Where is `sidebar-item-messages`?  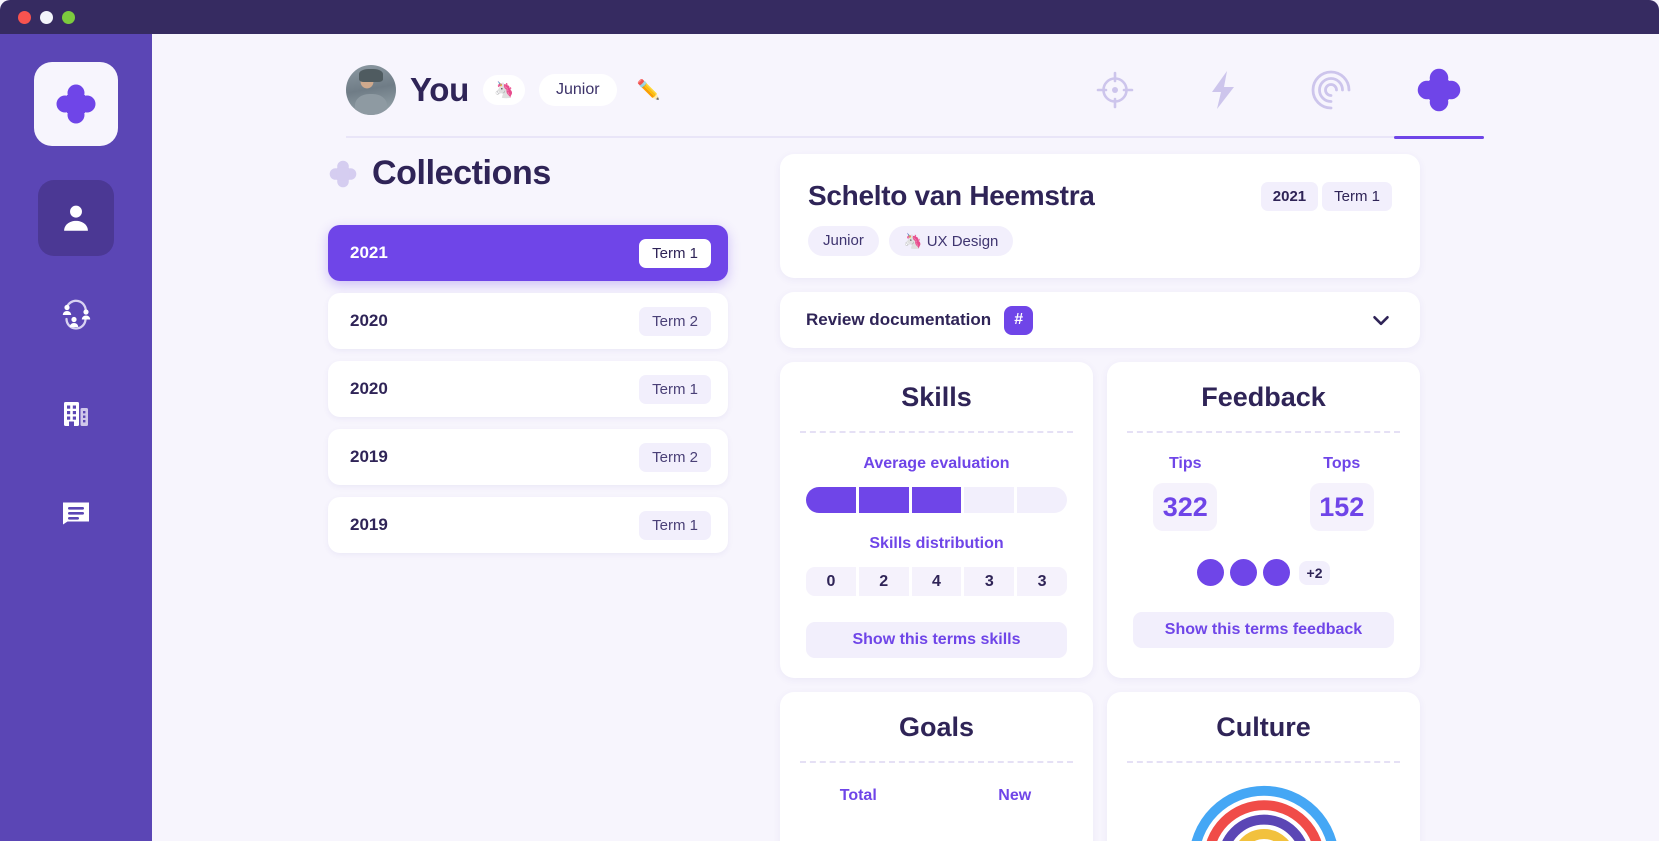
sidebar-item-messages is located at coordinates (76, 512).